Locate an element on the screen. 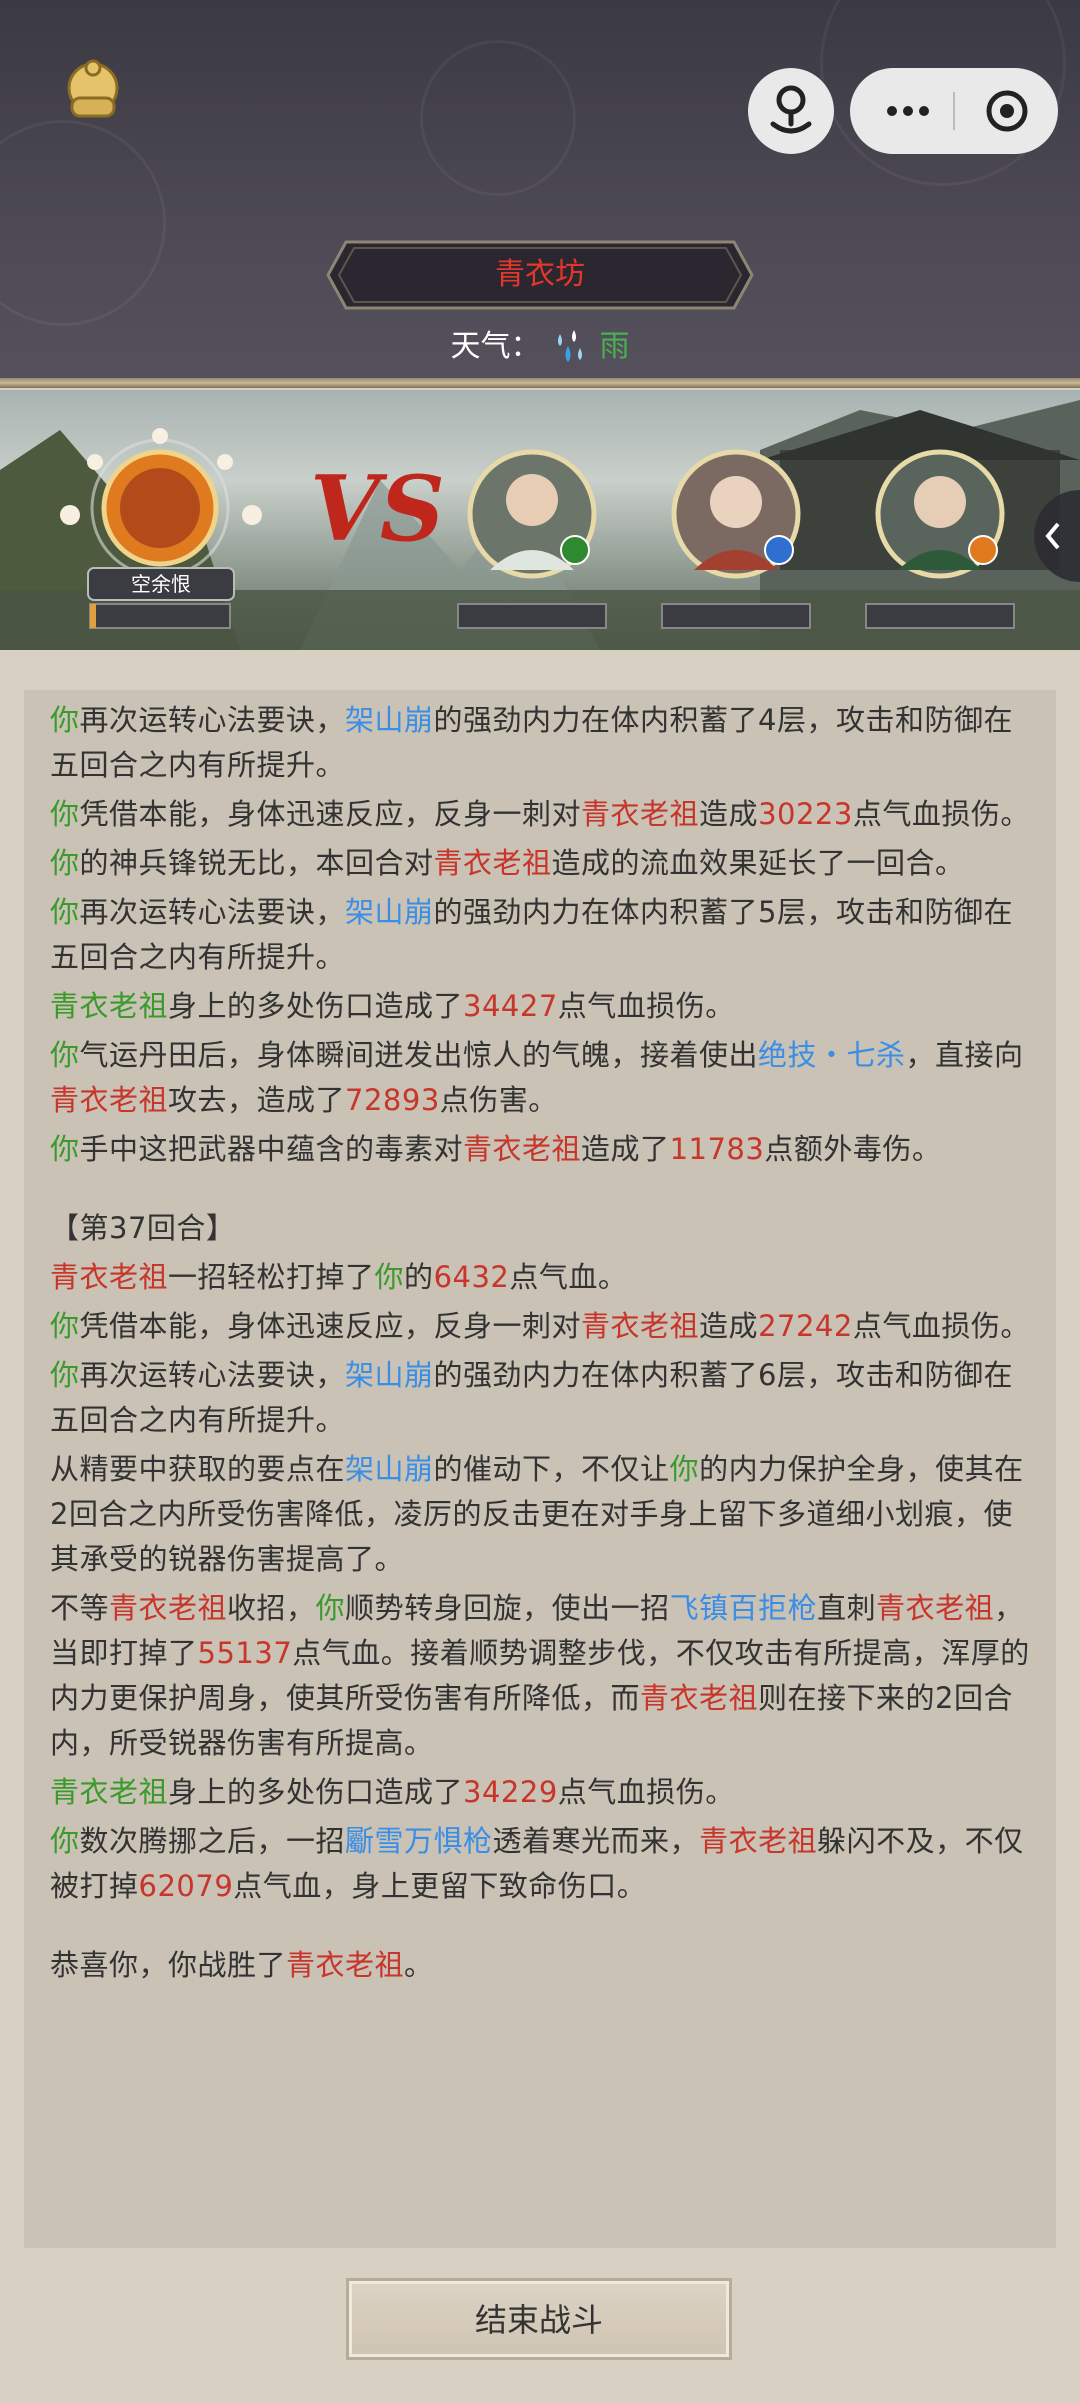 This screenshot has width=1080, height=2403. log-segment: 6432 is located at coordinates (471, 1277).